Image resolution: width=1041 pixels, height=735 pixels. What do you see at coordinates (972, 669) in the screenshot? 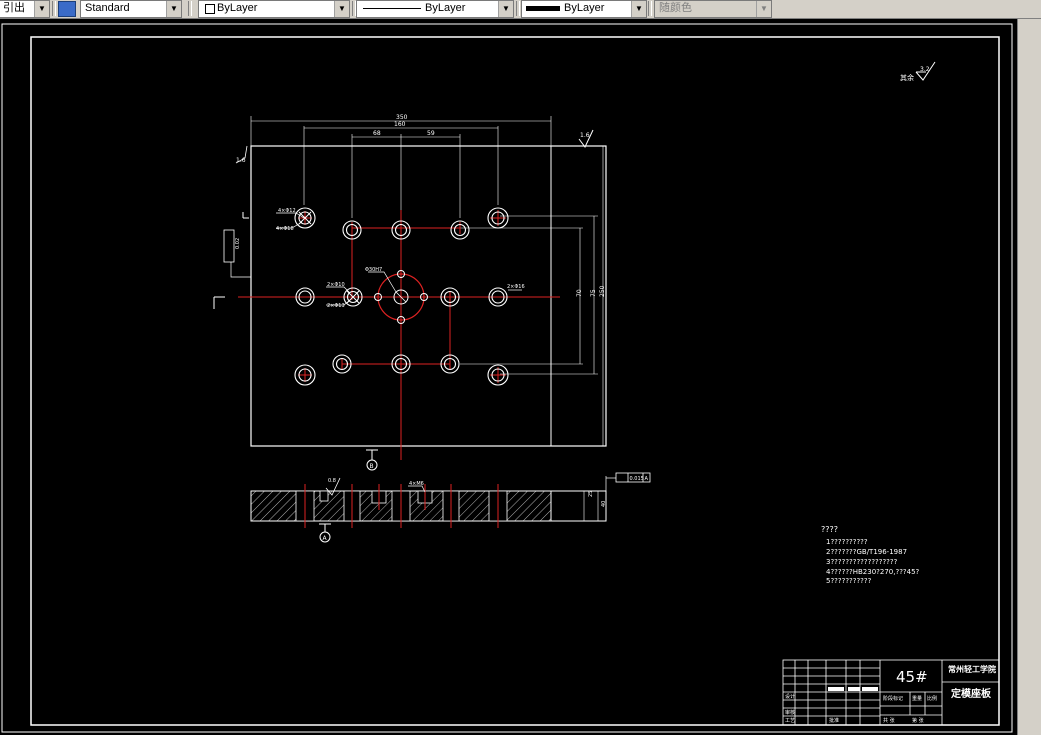
I see `svg-text: 常州轻工学院` at bounding box center [972, 669].